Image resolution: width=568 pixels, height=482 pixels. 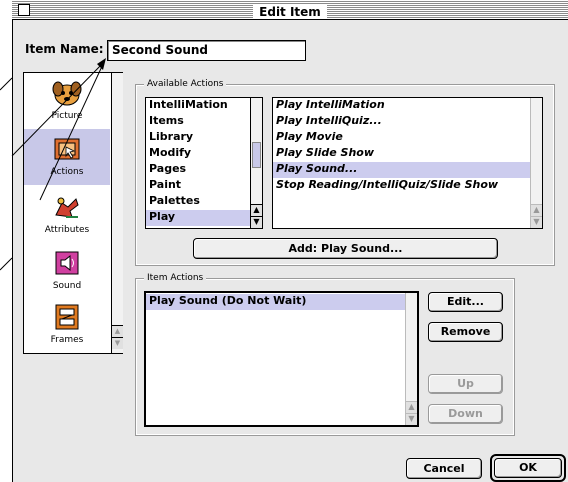 I want to click on category-attributes: Attributes, so click(x=67, y=217).